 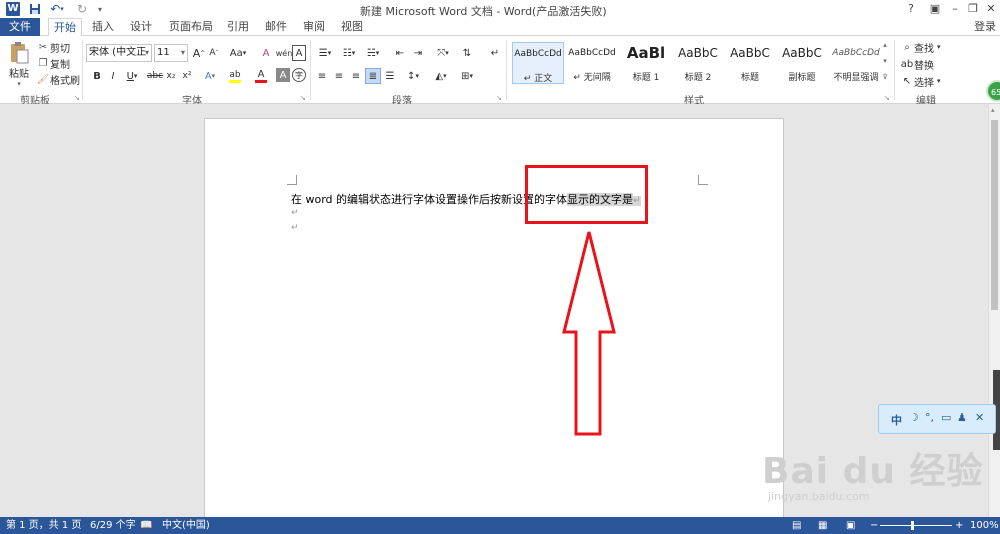 What do you see at coordinates (276, 27) in the screenshot?
I see `tab-mailings: 邮件` at bounding box center [276, 27].